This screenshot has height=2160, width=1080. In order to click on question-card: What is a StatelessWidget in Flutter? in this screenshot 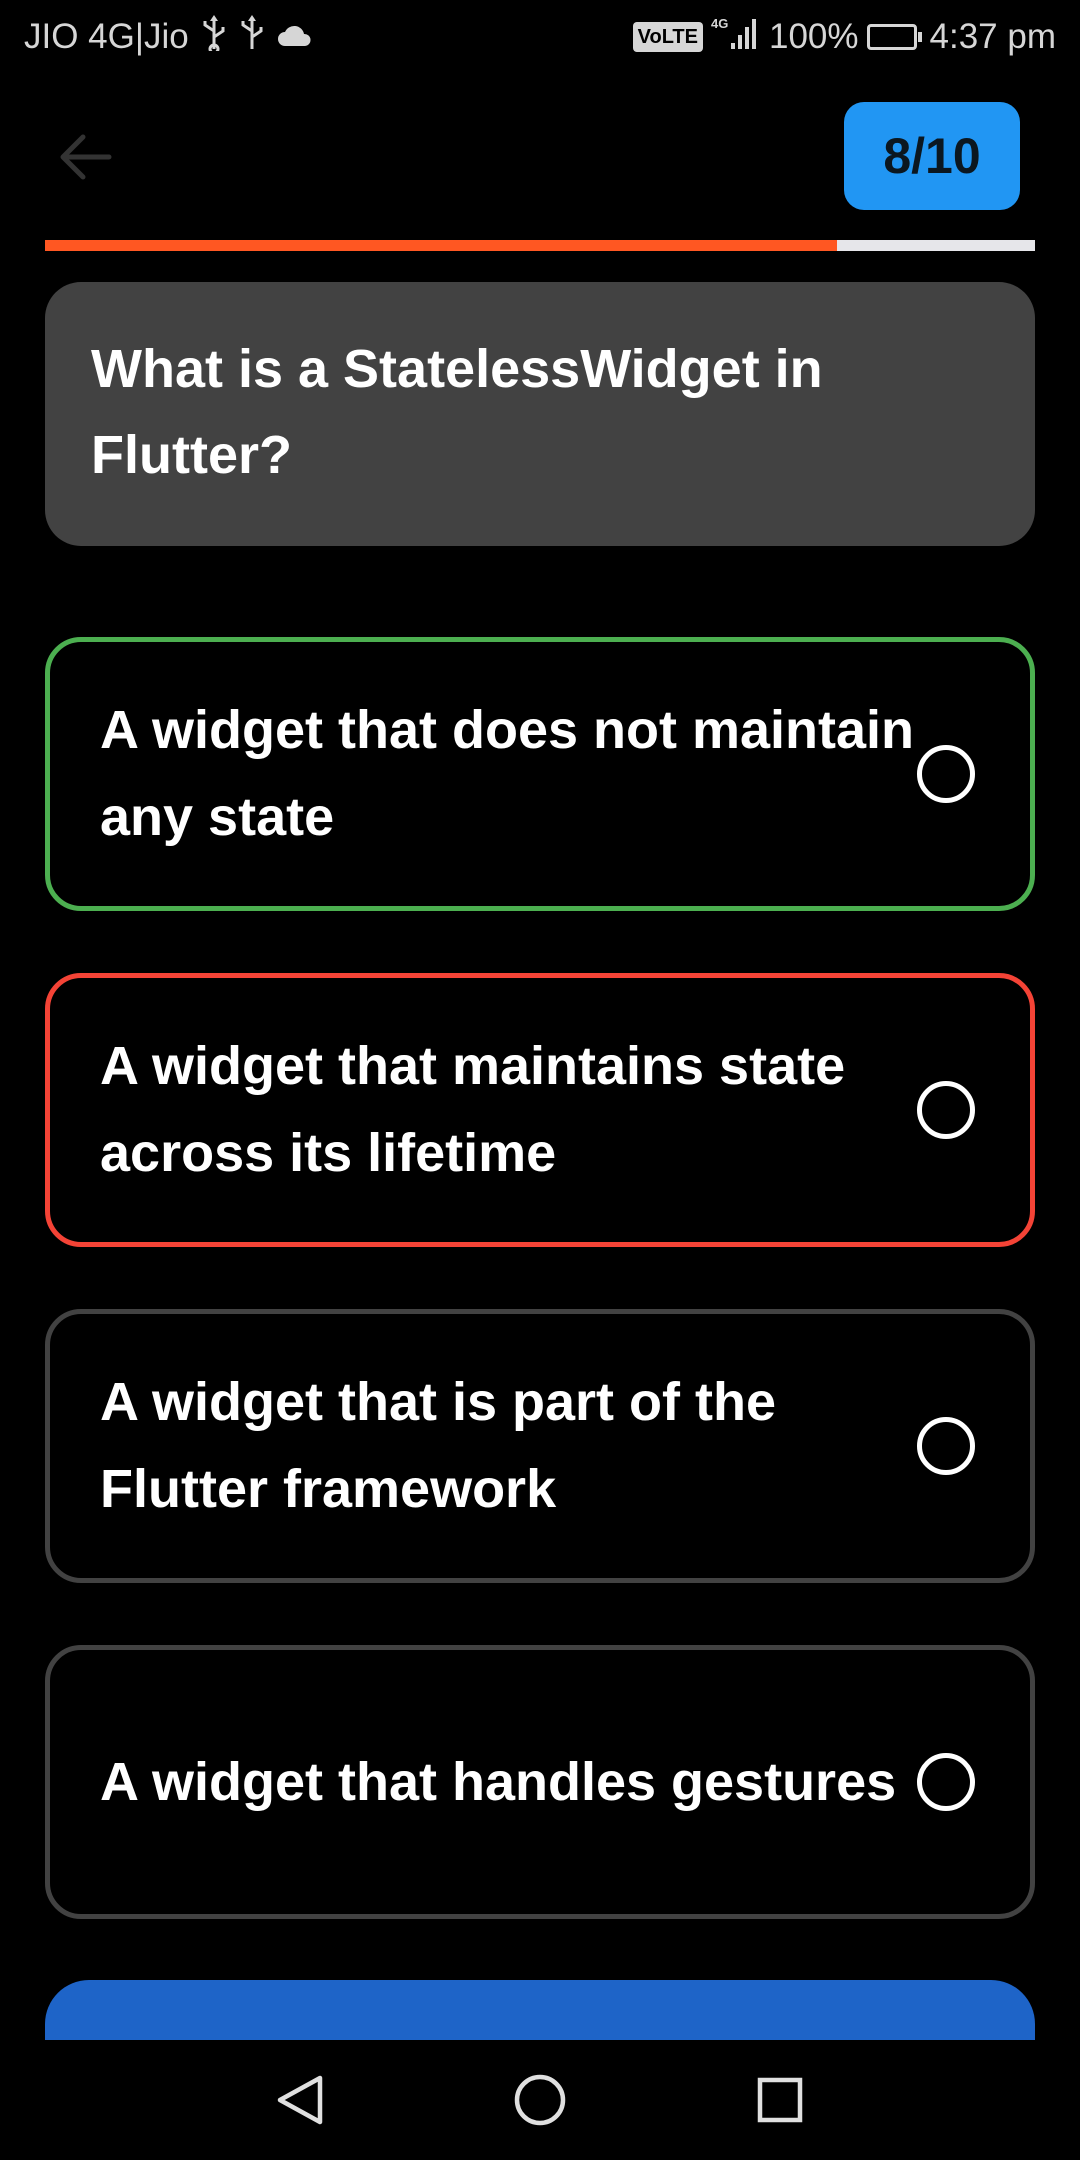, I will do `click(540, 414)`.